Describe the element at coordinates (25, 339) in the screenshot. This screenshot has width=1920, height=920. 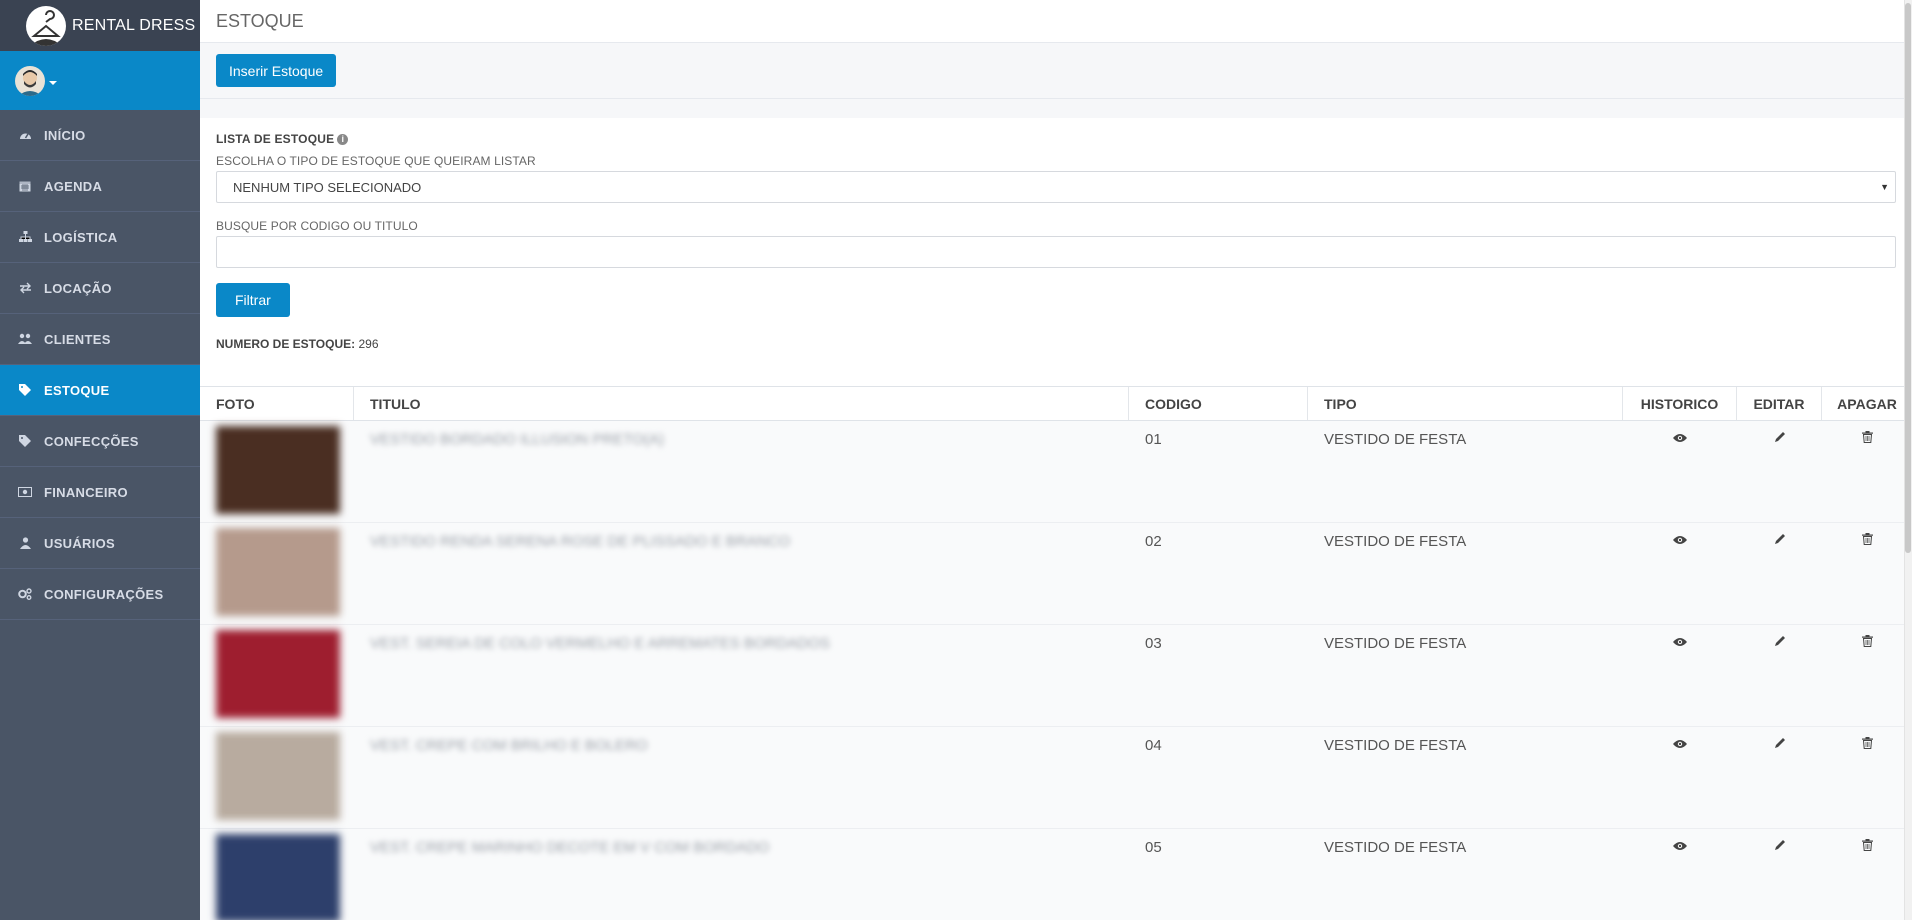
I see `users-icon` at that location.